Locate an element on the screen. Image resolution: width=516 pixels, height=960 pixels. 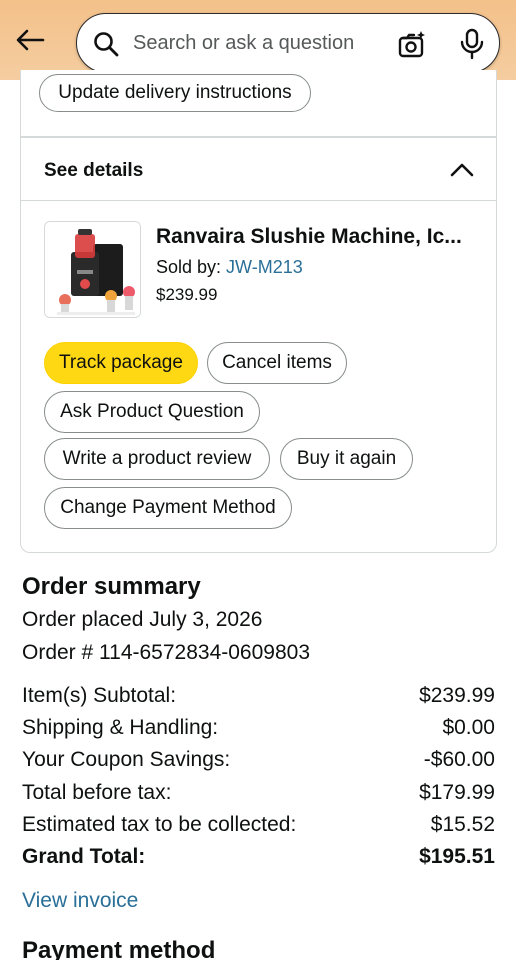
order-summary-title: Order summary is located at coordinates (111, 586).